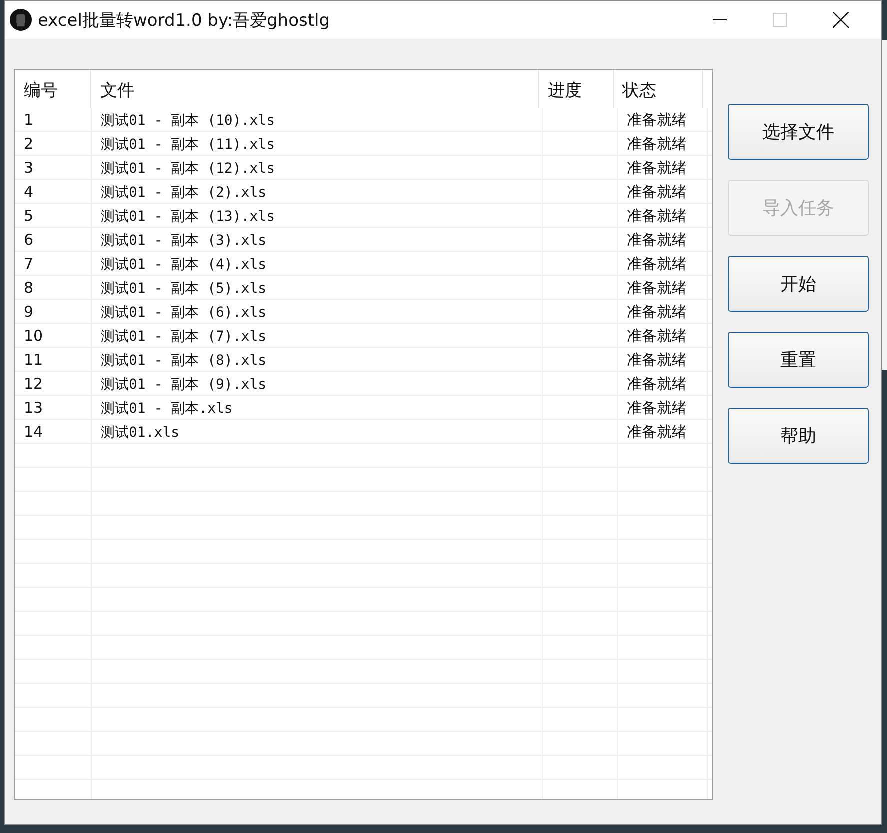 This screenshot has width=887, height=833. Describe the element at coordinates (29, 120) in the screenshot. I see `table-cell: 1` at that location.